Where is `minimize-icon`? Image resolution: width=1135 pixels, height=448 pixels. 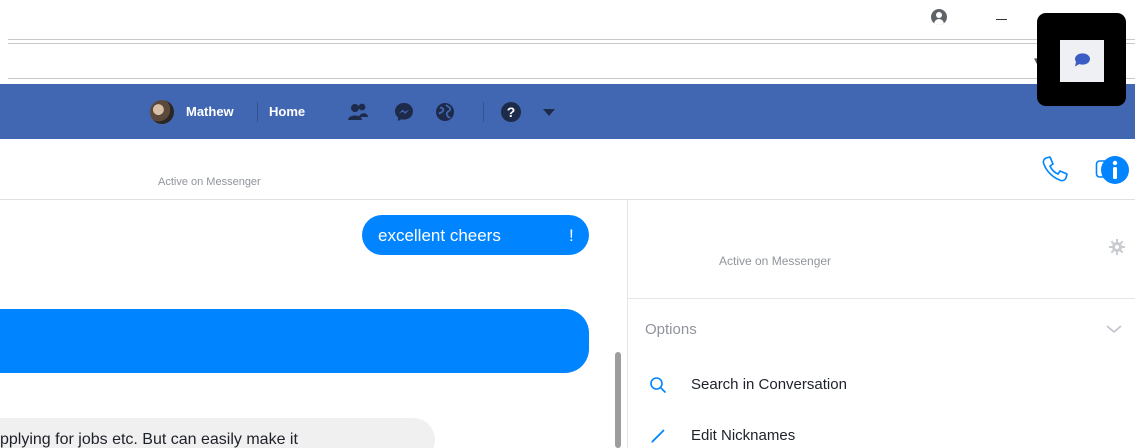 minimize-icon is located at coordinates (1004, 20).